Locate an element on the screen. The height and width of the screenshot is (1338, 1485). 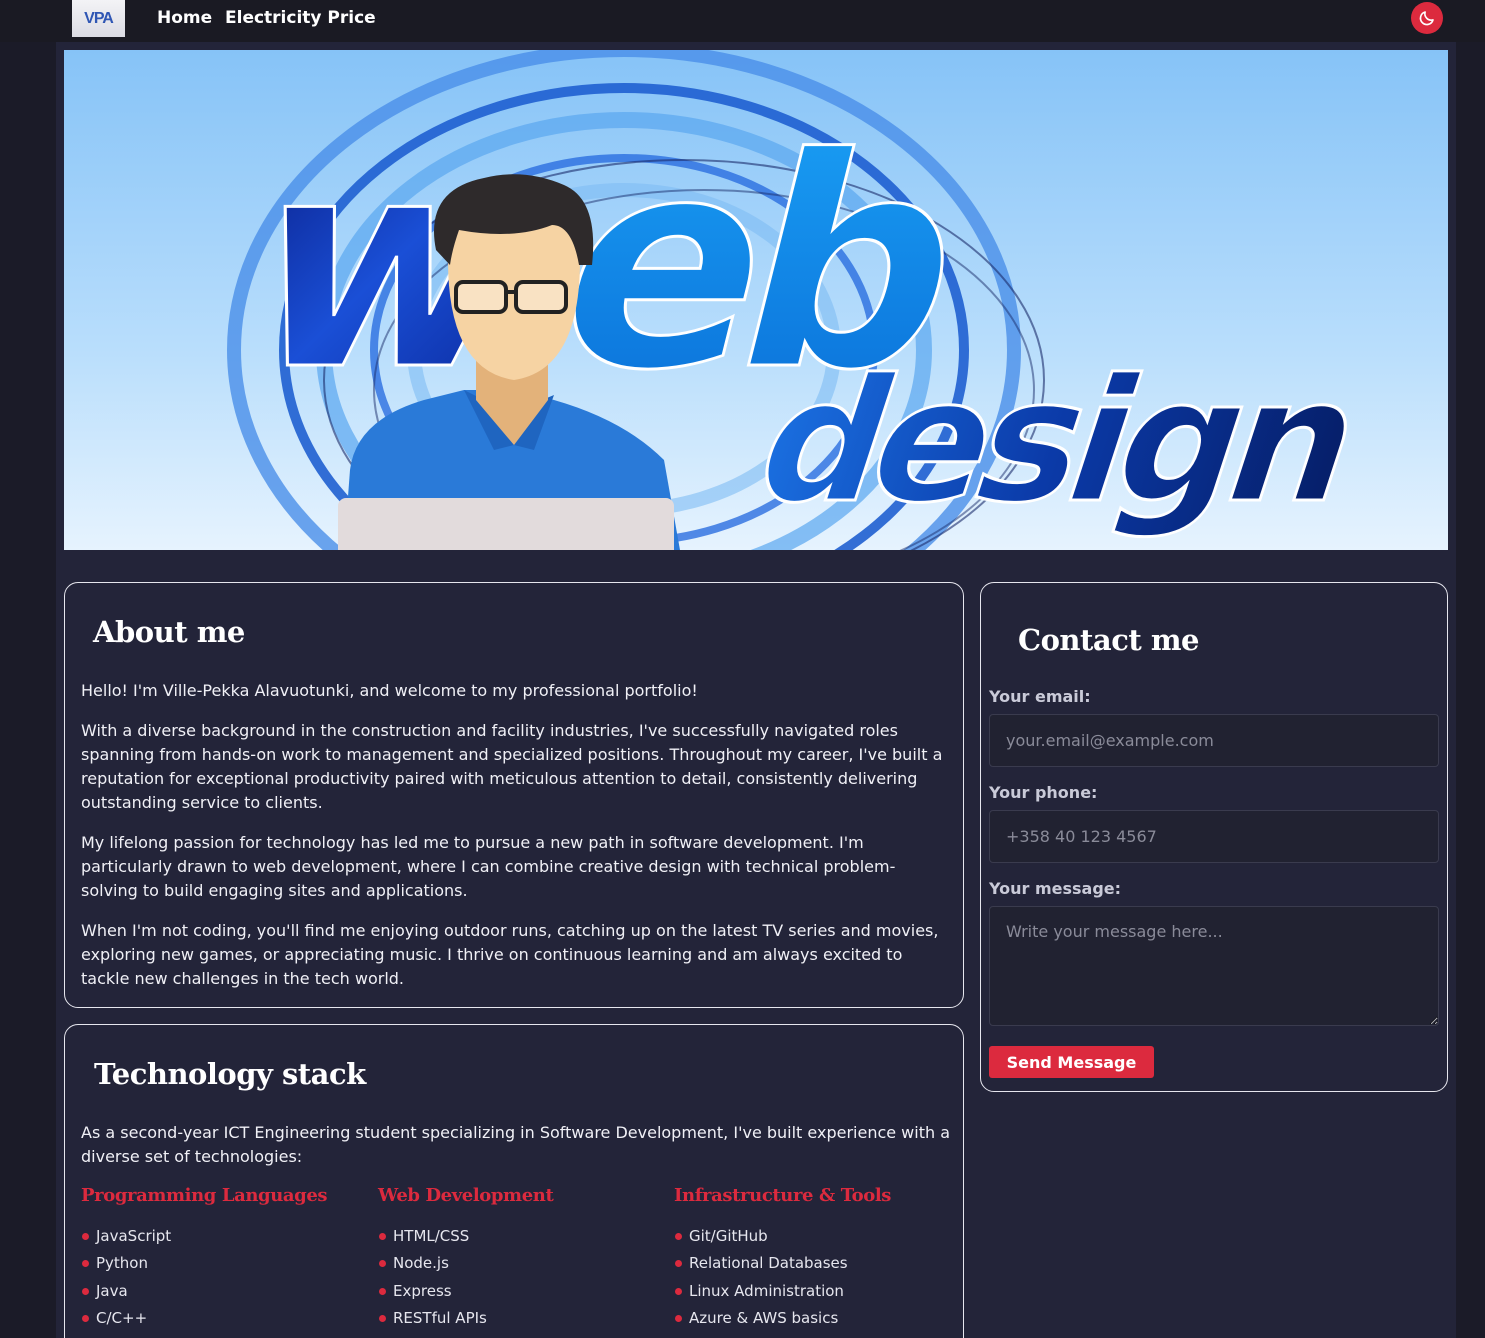
phone-field is located at coordinates (1214, 836).